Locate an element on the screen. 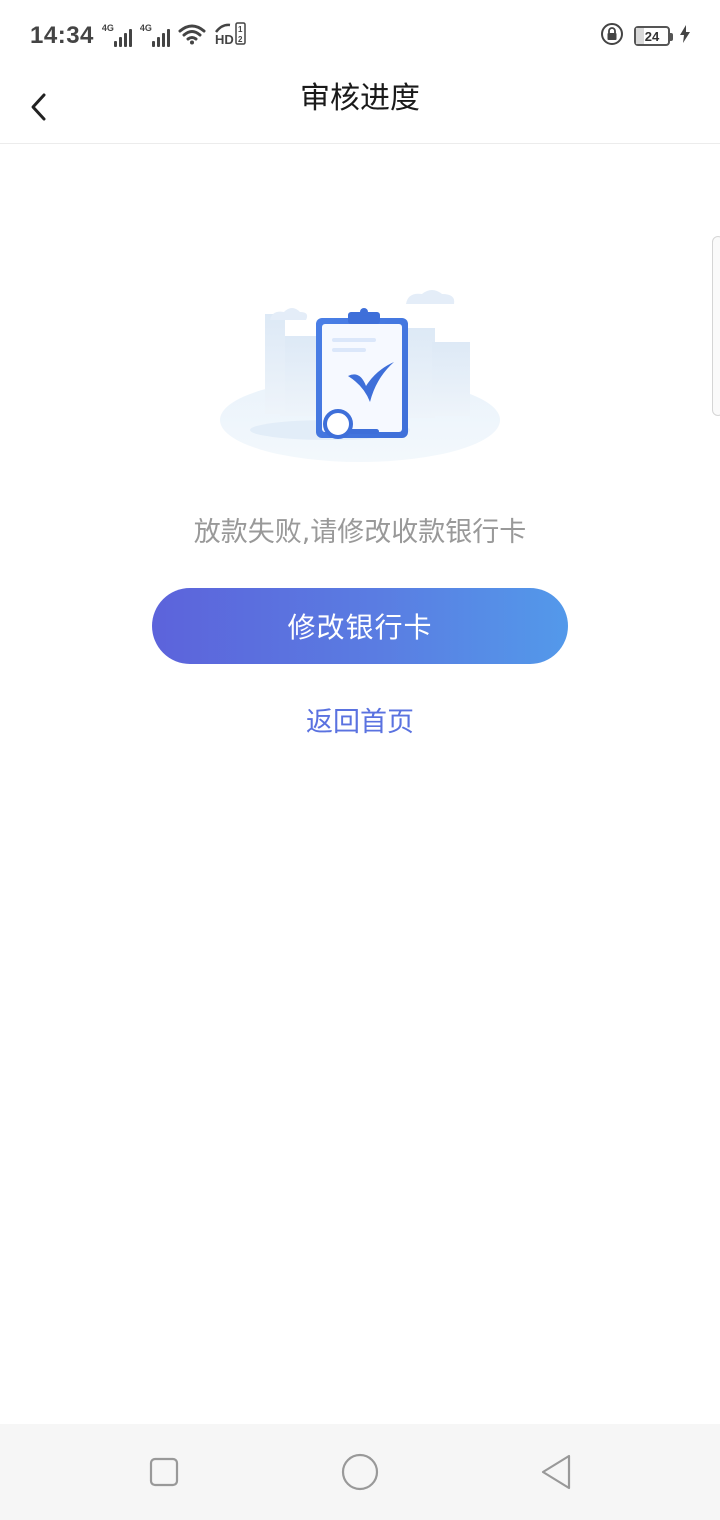 The width and height of the screenshot is (720, 1520). svg-text: 2 is located at coordinates (240, 39).